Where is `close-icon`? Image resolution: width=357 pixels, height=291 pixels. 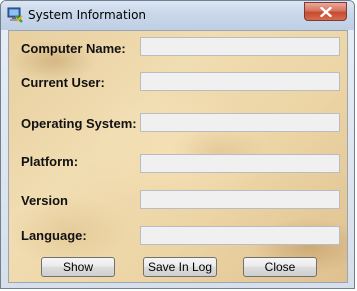 close-icon is located at coordinates (326, 12).